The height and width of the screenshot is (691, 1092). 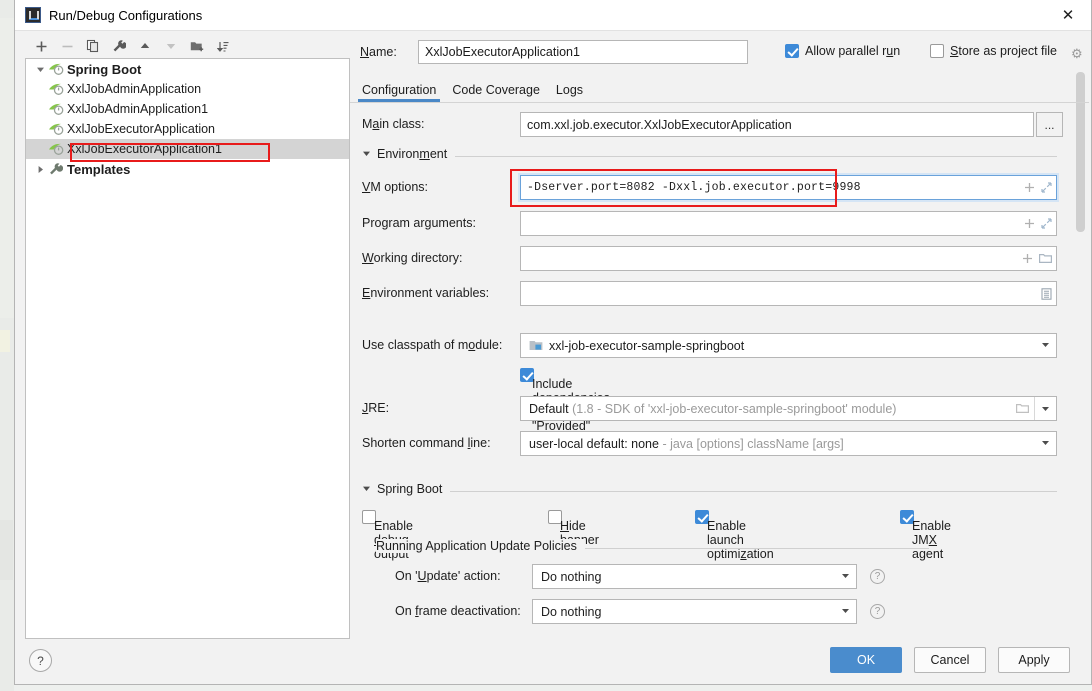 What do you see at coordinates (571, 576) in the screenshot?
I see `on-update-action-value: Do nothing` at bounding box center [571, 576].